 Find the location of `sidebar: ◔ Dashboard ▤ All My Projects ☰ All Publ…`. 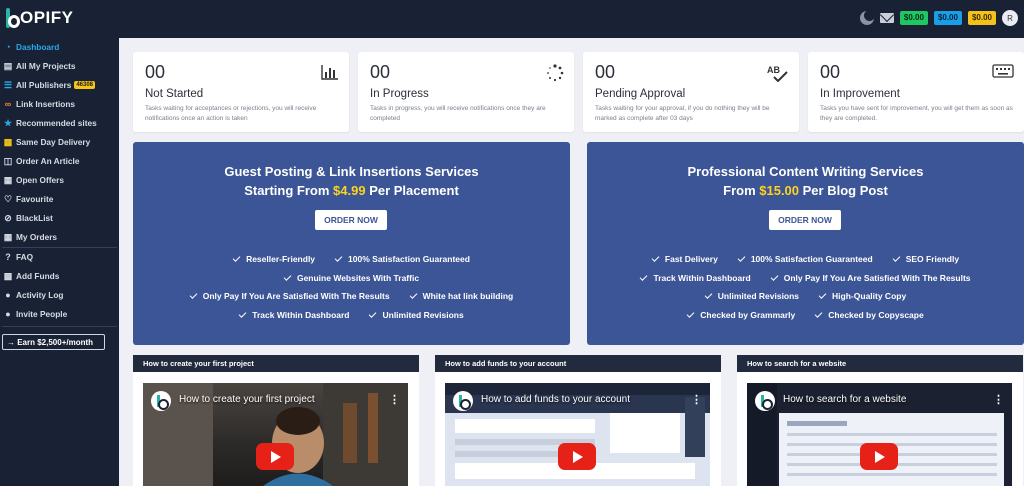

sidebar: ◔ Dashboard ▤ All My Projects ☰ All Publ… is located at coordinates (59, 262).